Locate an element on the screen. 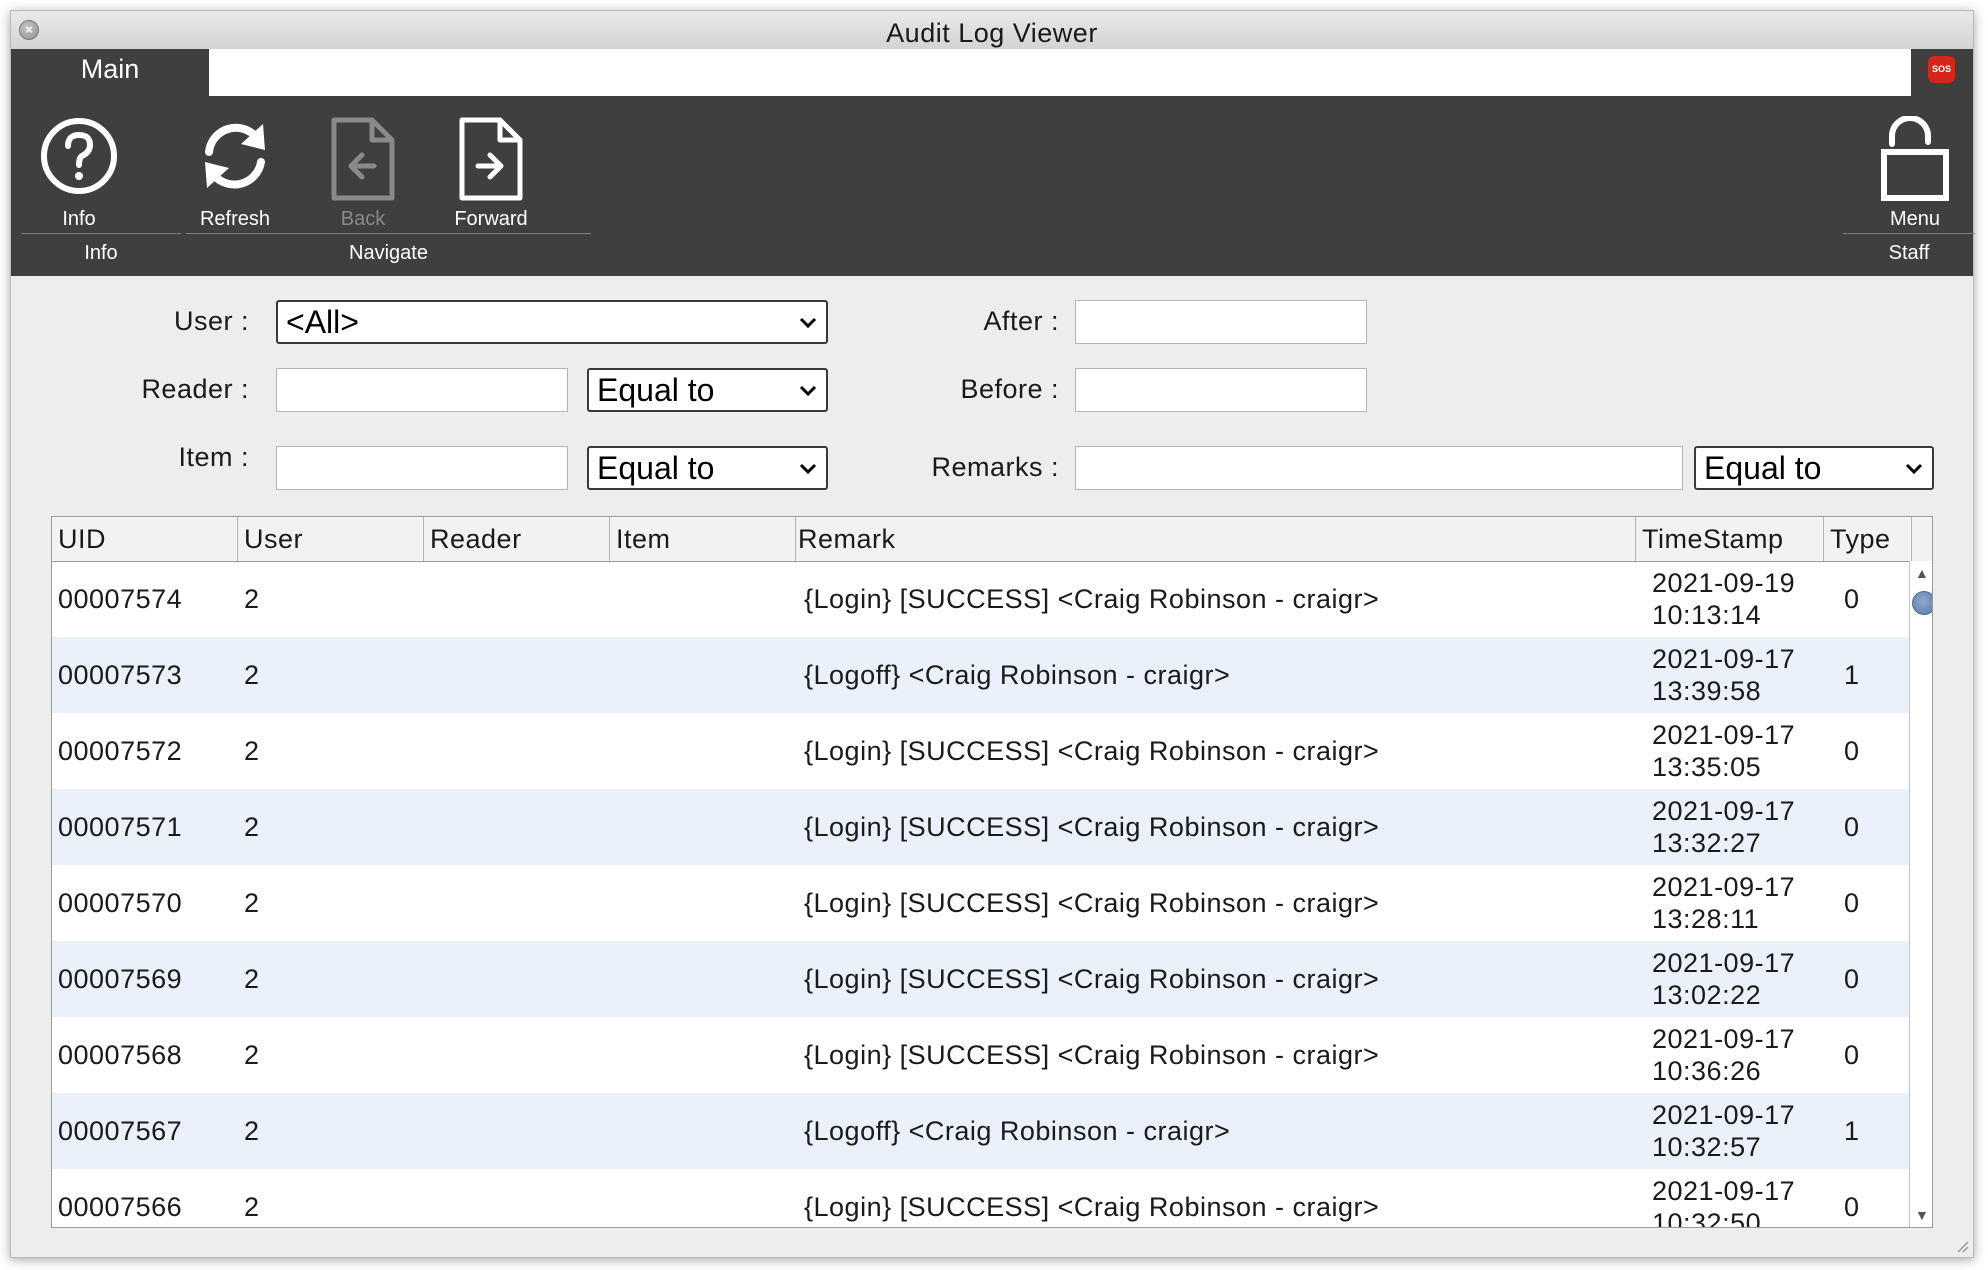 The height and width of the screenshot is (1270, 1988). user-select: <All> is located at coordinates (552, 322).